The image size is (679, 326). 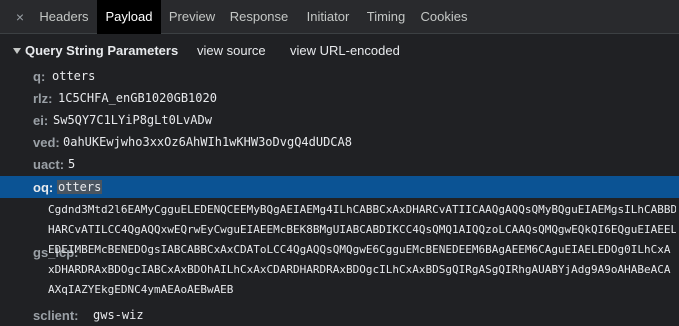 What do you see at coordinates (46, 142) in the screenshot?
I see `param-key: ved:` at bounding box center [46, 142].